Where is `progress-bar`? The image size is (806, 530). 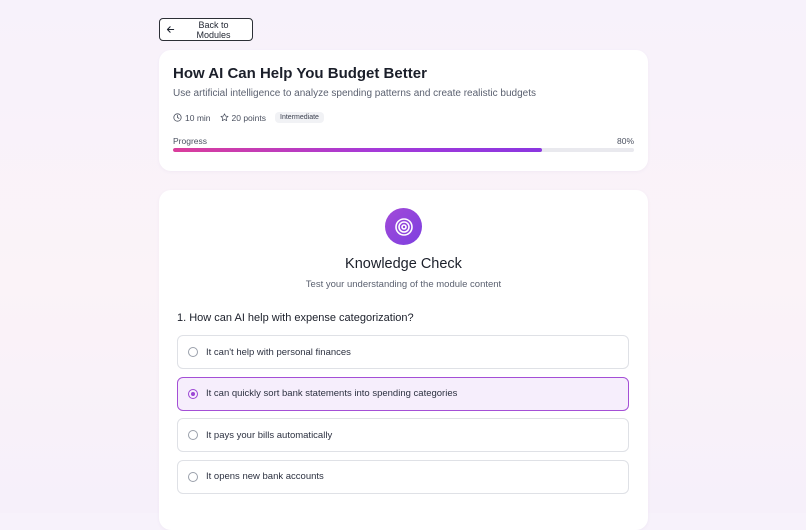
progress-bar is located at coordinates (403, 150).